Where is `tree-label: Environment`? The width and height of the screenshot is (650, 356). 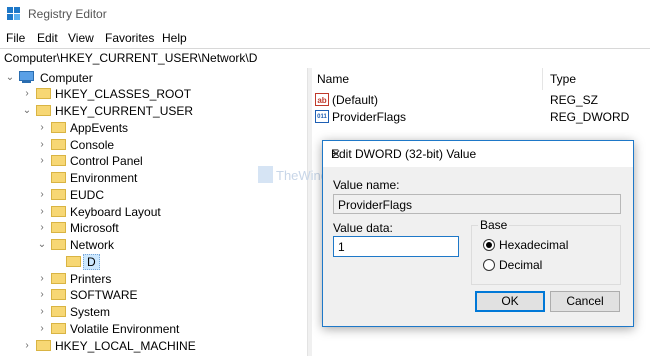 tree-label: Environment is located at coordinates (103, 178).